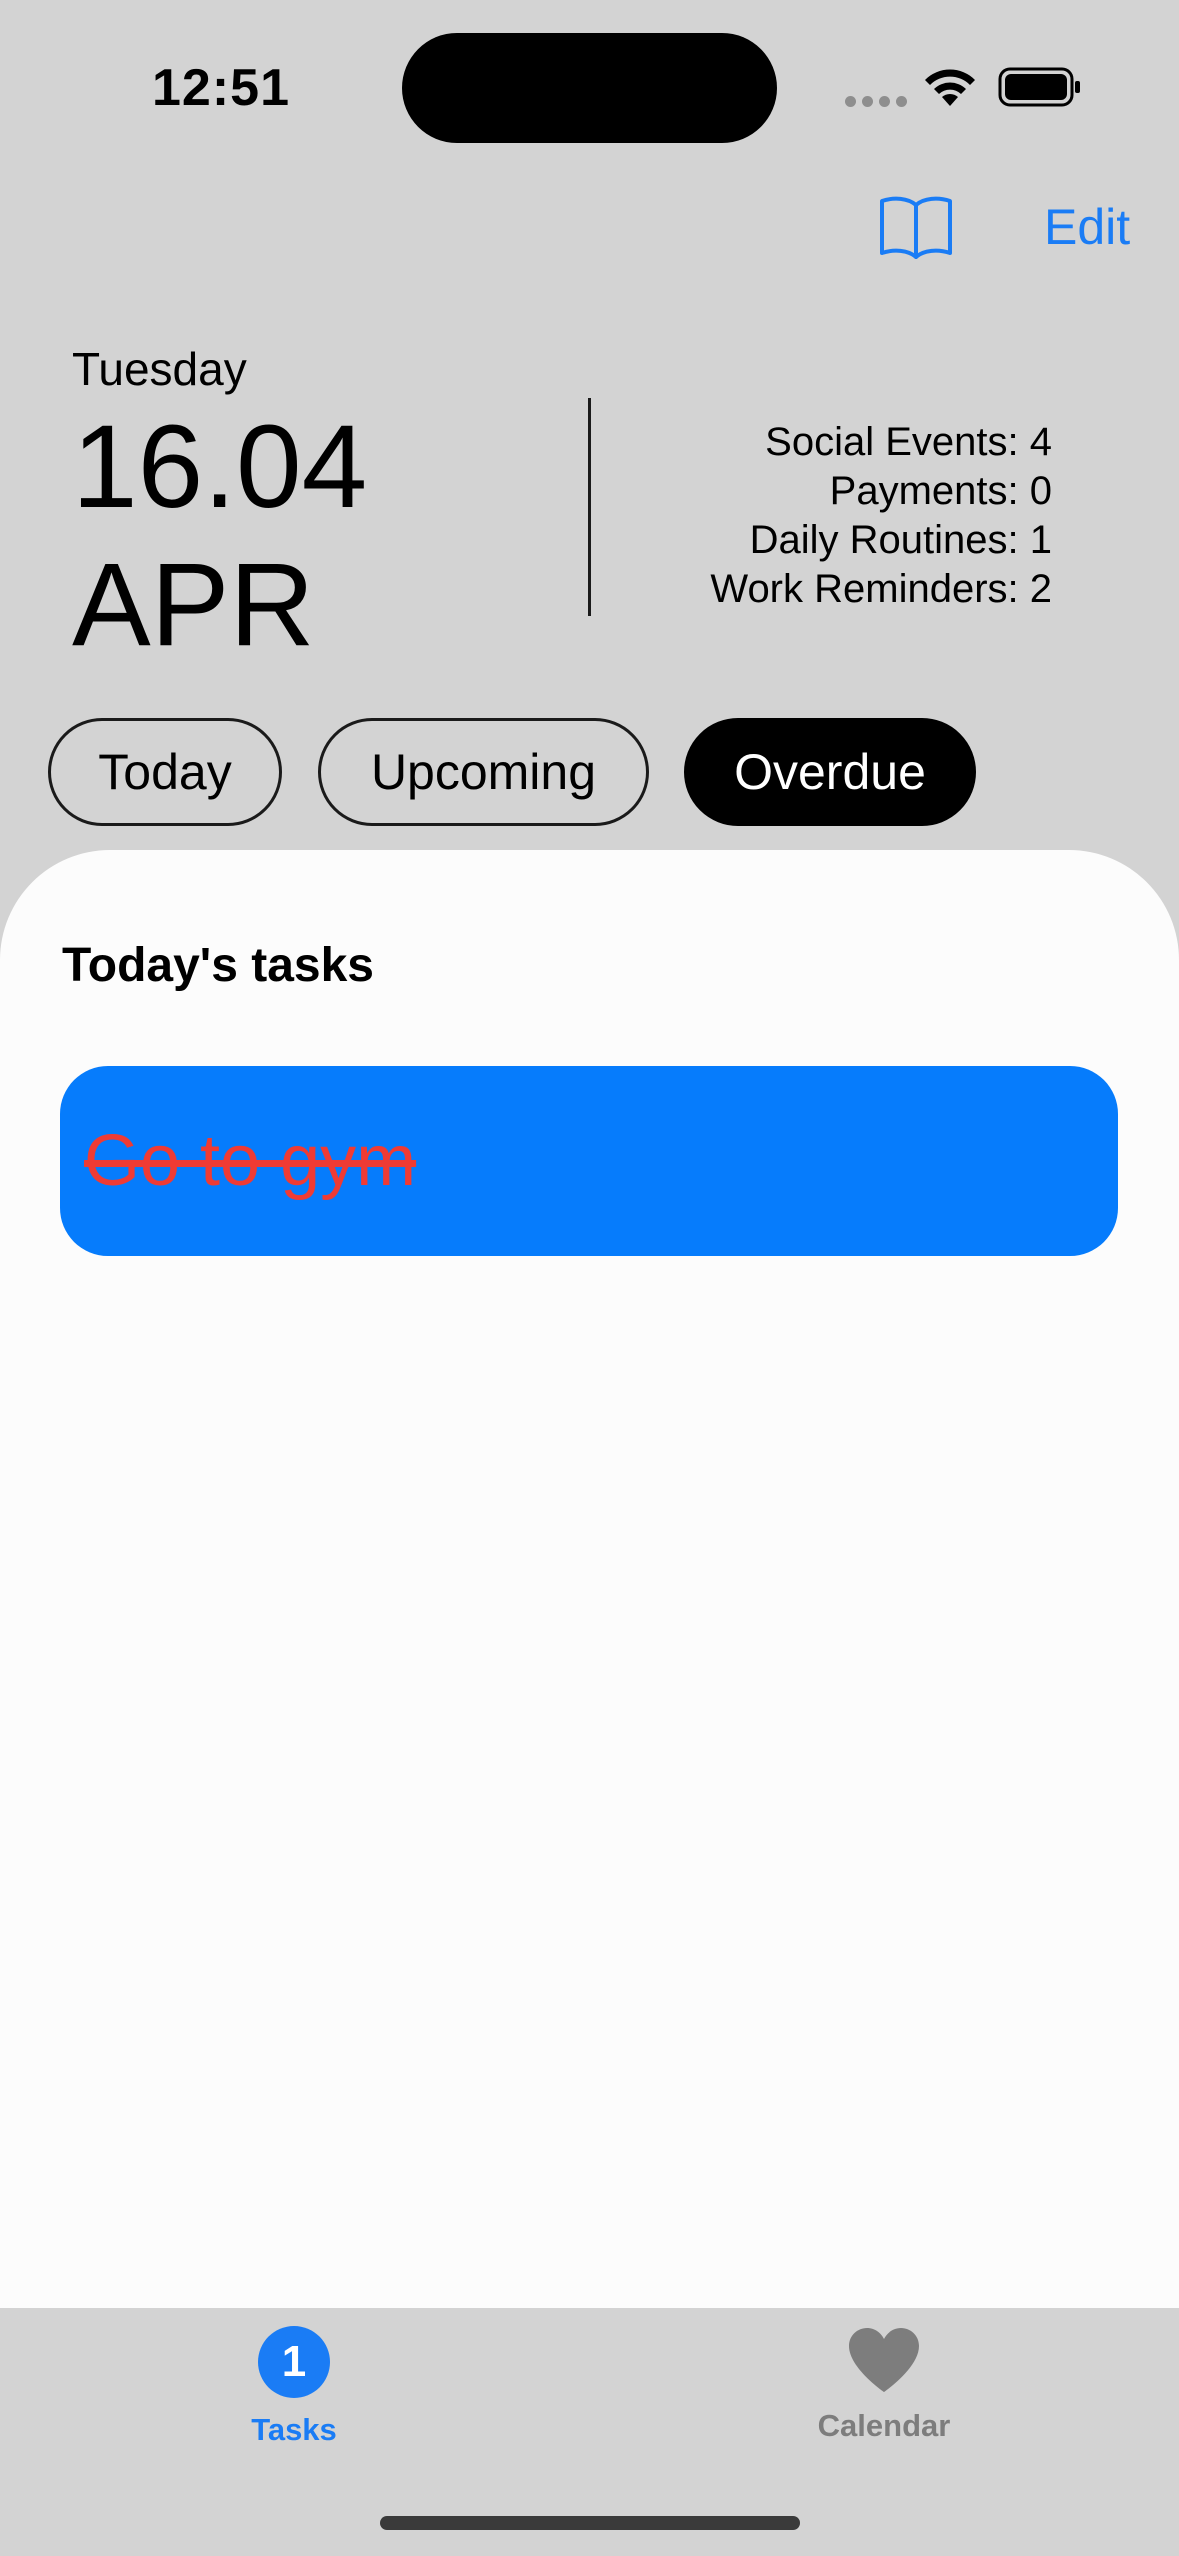  I want to click on tab-tasks: 1 Tasks, so click(294, 2387).